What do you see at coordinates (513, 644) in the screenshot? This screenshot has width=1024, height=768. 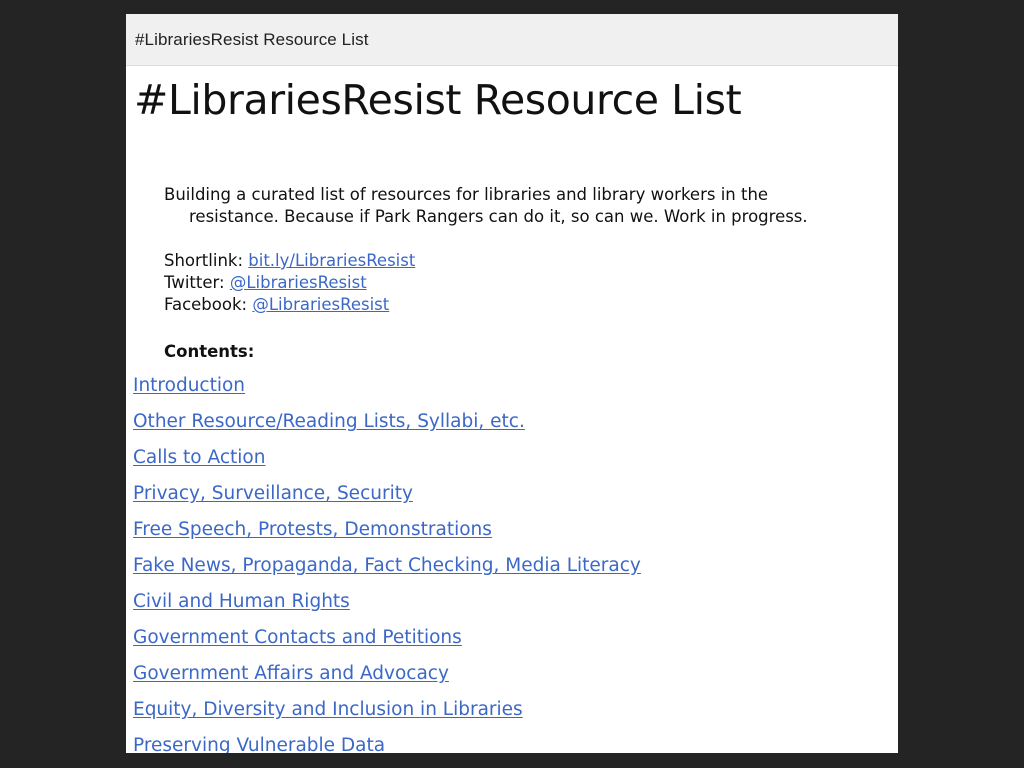 I see `toc-item: Government Contacts and Petitions` at bounding box center [513, 644].